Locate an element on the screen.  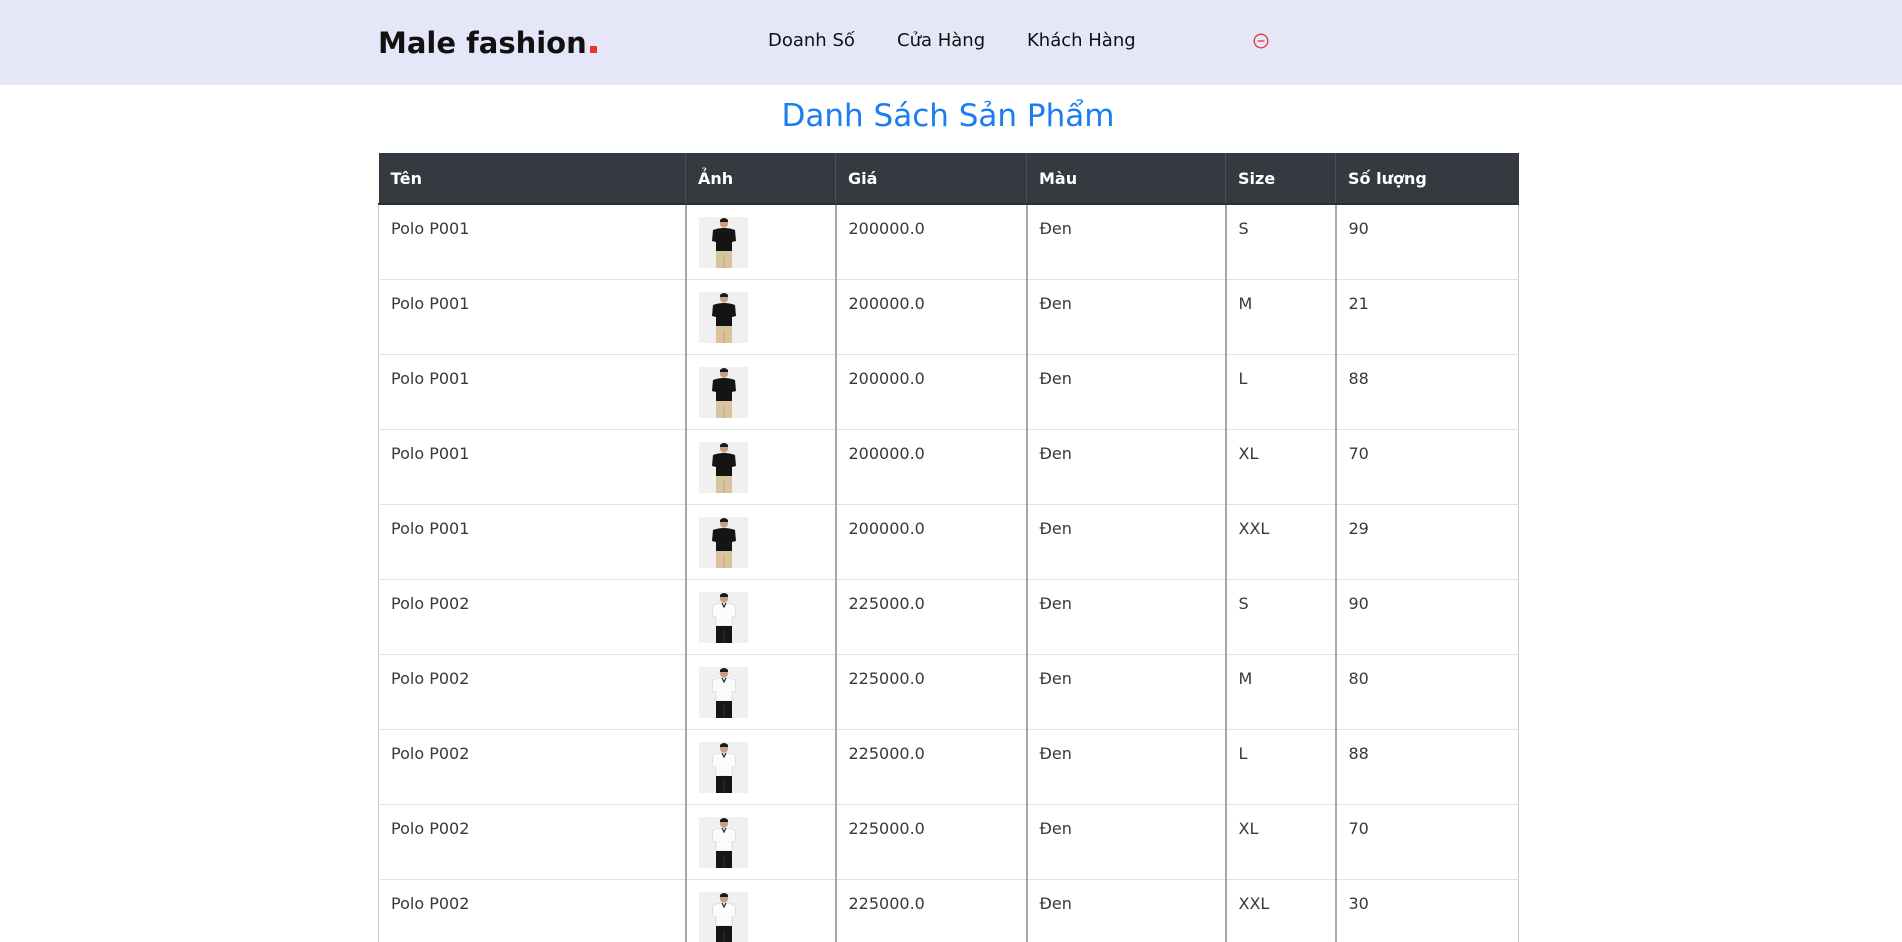
table-row: Polo P001 200000.0 Đen XL 70 is located at coordinates (948, 467).